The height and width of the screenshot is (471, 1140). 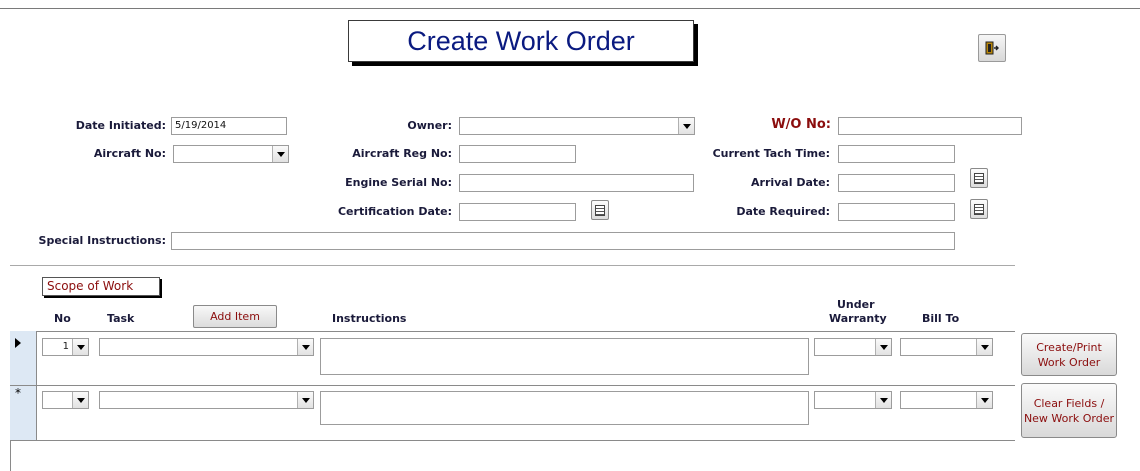 What do you see at coordinates (858, 318) in the screenshot?
I see `column-header-warranty: Warranty` at bounding box center [858, 318].